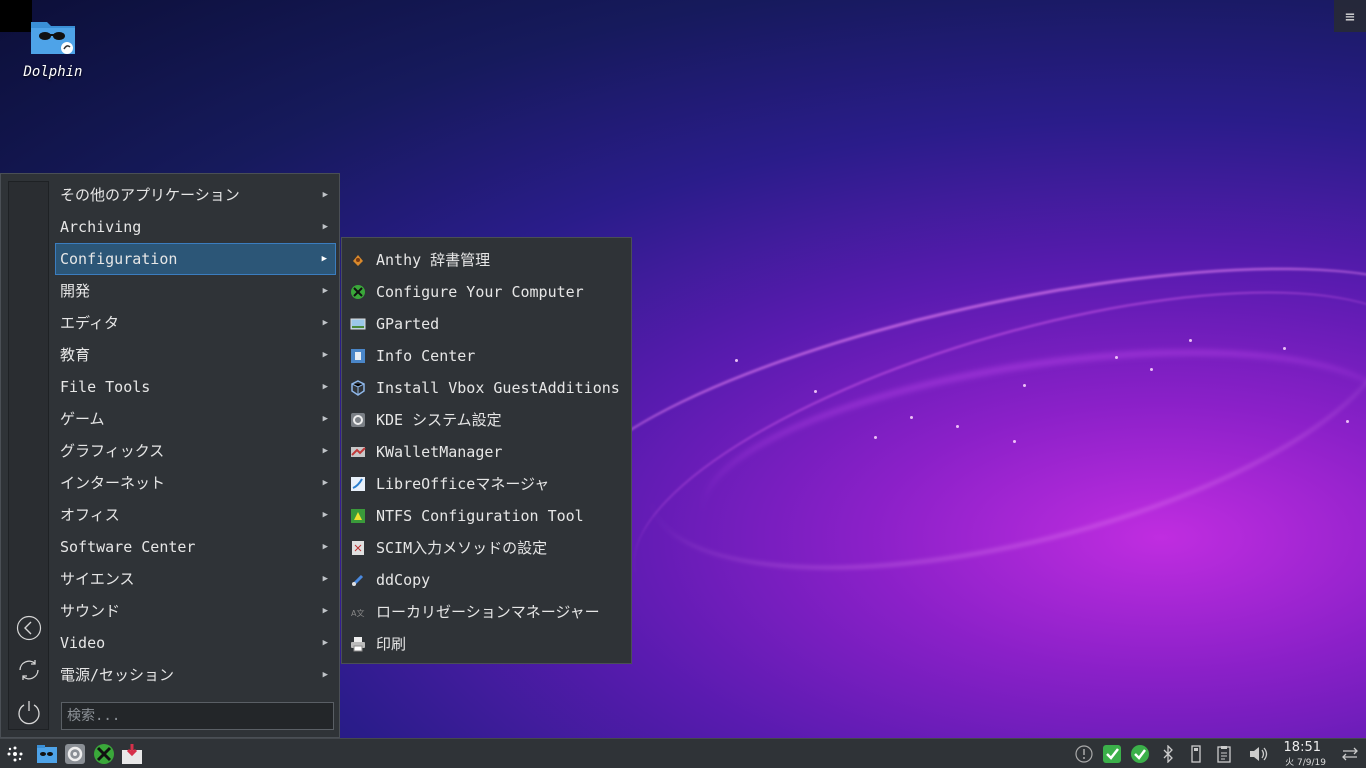  What do you see at coordinates (195, 515) in the screenshot?
I see `menu-category: オフィス ▶` at bounding box center [195, 515].